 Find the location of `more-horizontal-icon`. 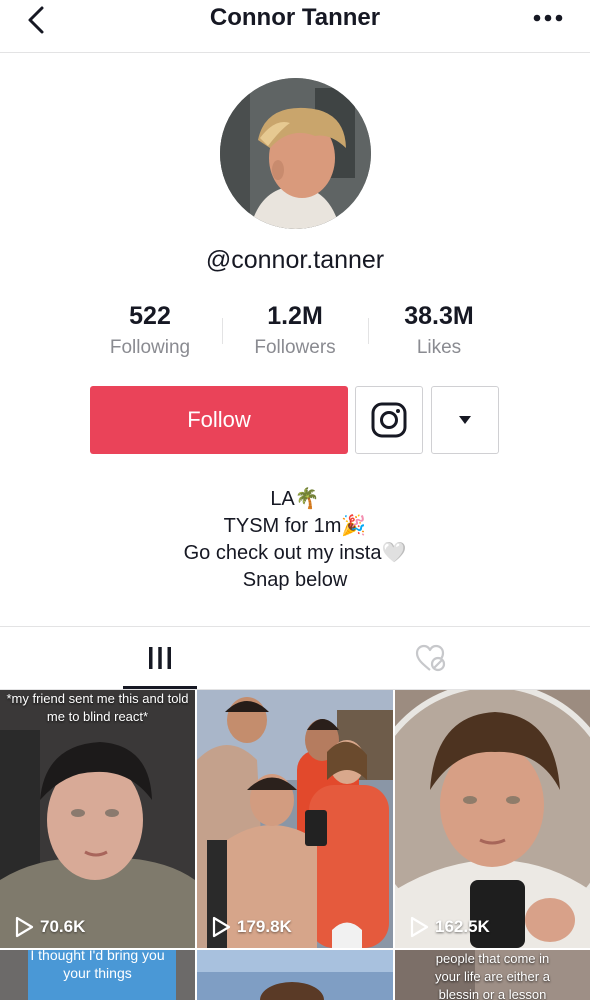

more-horizontal-icon is located at coordinates (548, 18).